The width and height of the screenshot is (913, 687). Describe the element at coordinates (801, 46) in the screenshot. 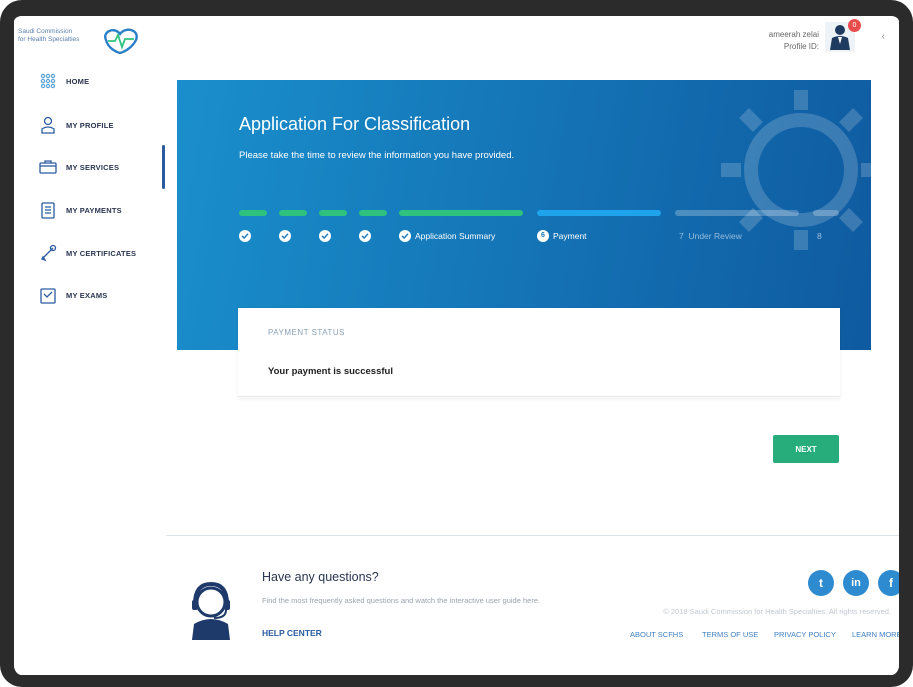

I see `profile-id: Profile ID:` at that location.